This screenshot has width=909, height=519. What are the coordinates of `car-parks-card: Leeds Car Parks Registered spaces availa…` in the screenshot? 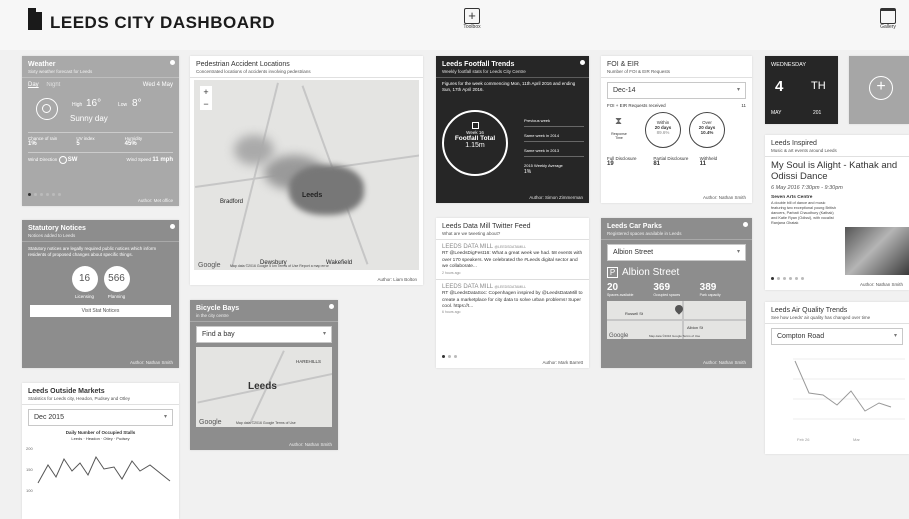 It's located at (676, 293).